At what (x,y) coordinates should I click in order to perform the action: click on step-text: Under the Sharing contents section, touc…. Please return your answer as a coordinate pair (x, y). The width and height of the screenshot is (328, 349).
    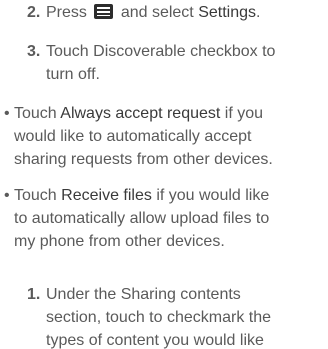
    Looking at the image, I should click on (158, 317).